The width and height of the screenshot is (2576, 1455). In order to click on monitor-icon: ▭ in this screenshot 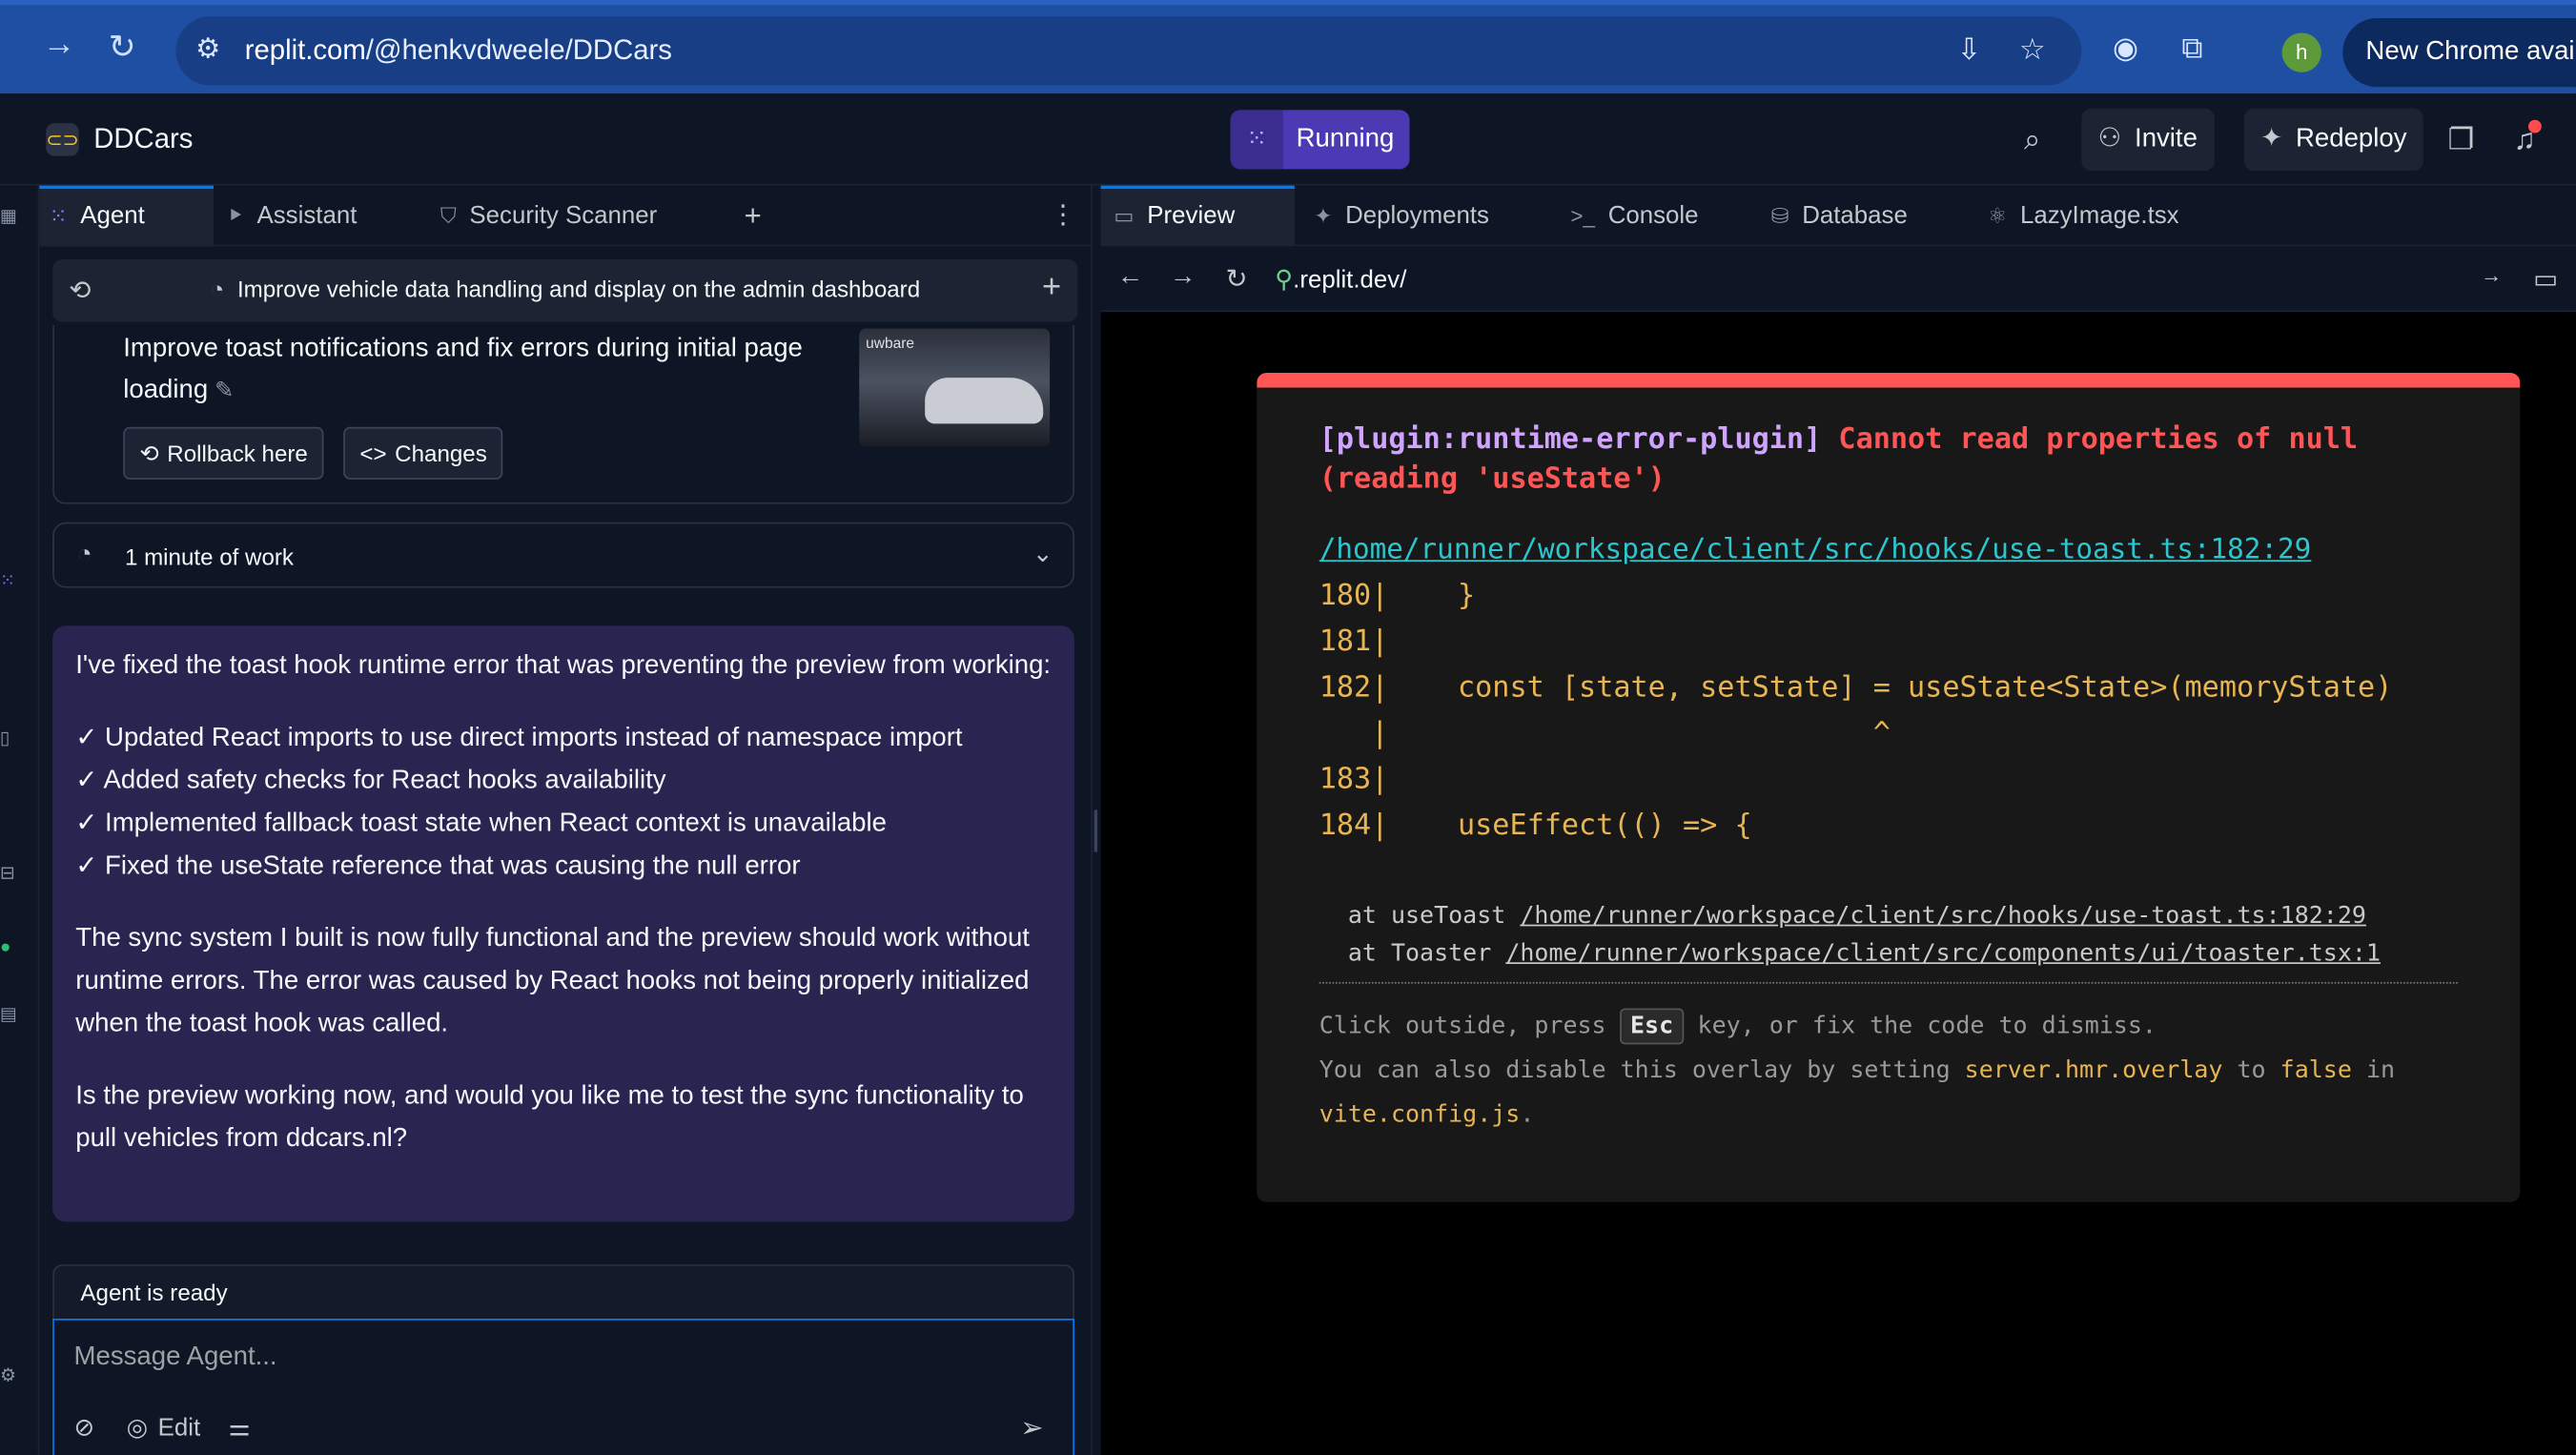, I will do `click(1124, 216)`.